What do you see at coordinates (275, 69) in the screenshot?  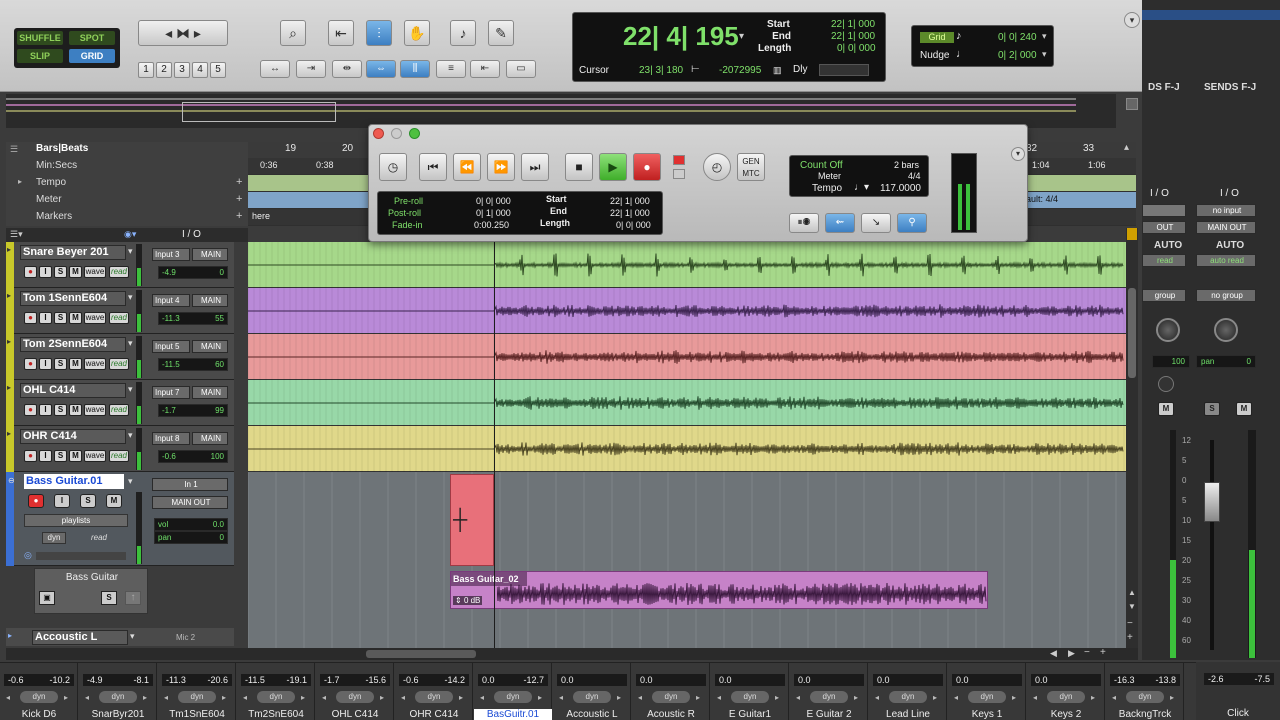 I see `tab-to-transient-icon: ↔` at bounding box center [275, 69].